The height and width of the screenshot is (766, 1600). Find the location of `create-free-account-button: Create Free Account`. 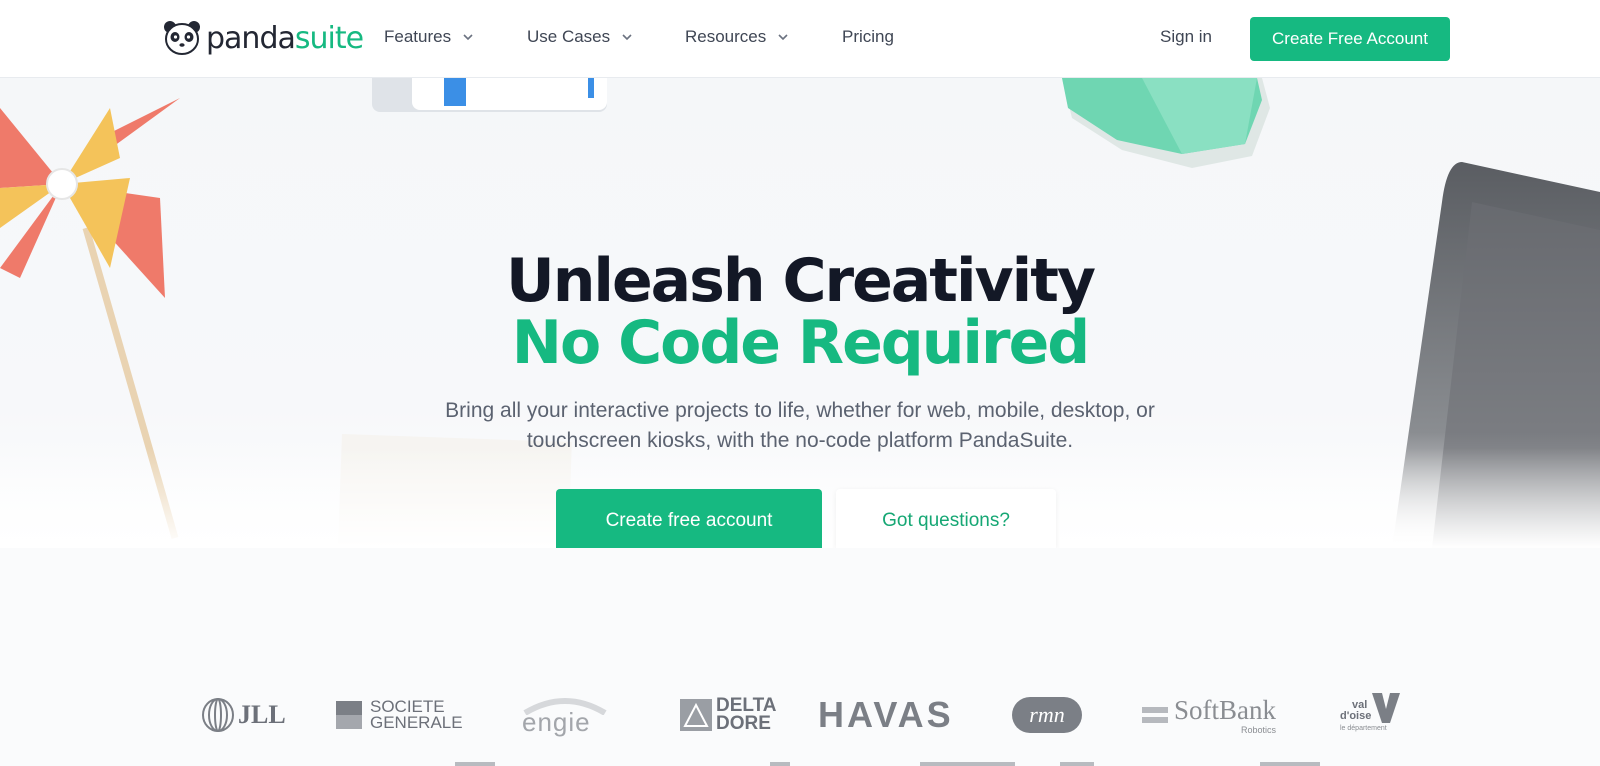

create-free-account-button: Create Free Account is located at coordinates (1350, 39).